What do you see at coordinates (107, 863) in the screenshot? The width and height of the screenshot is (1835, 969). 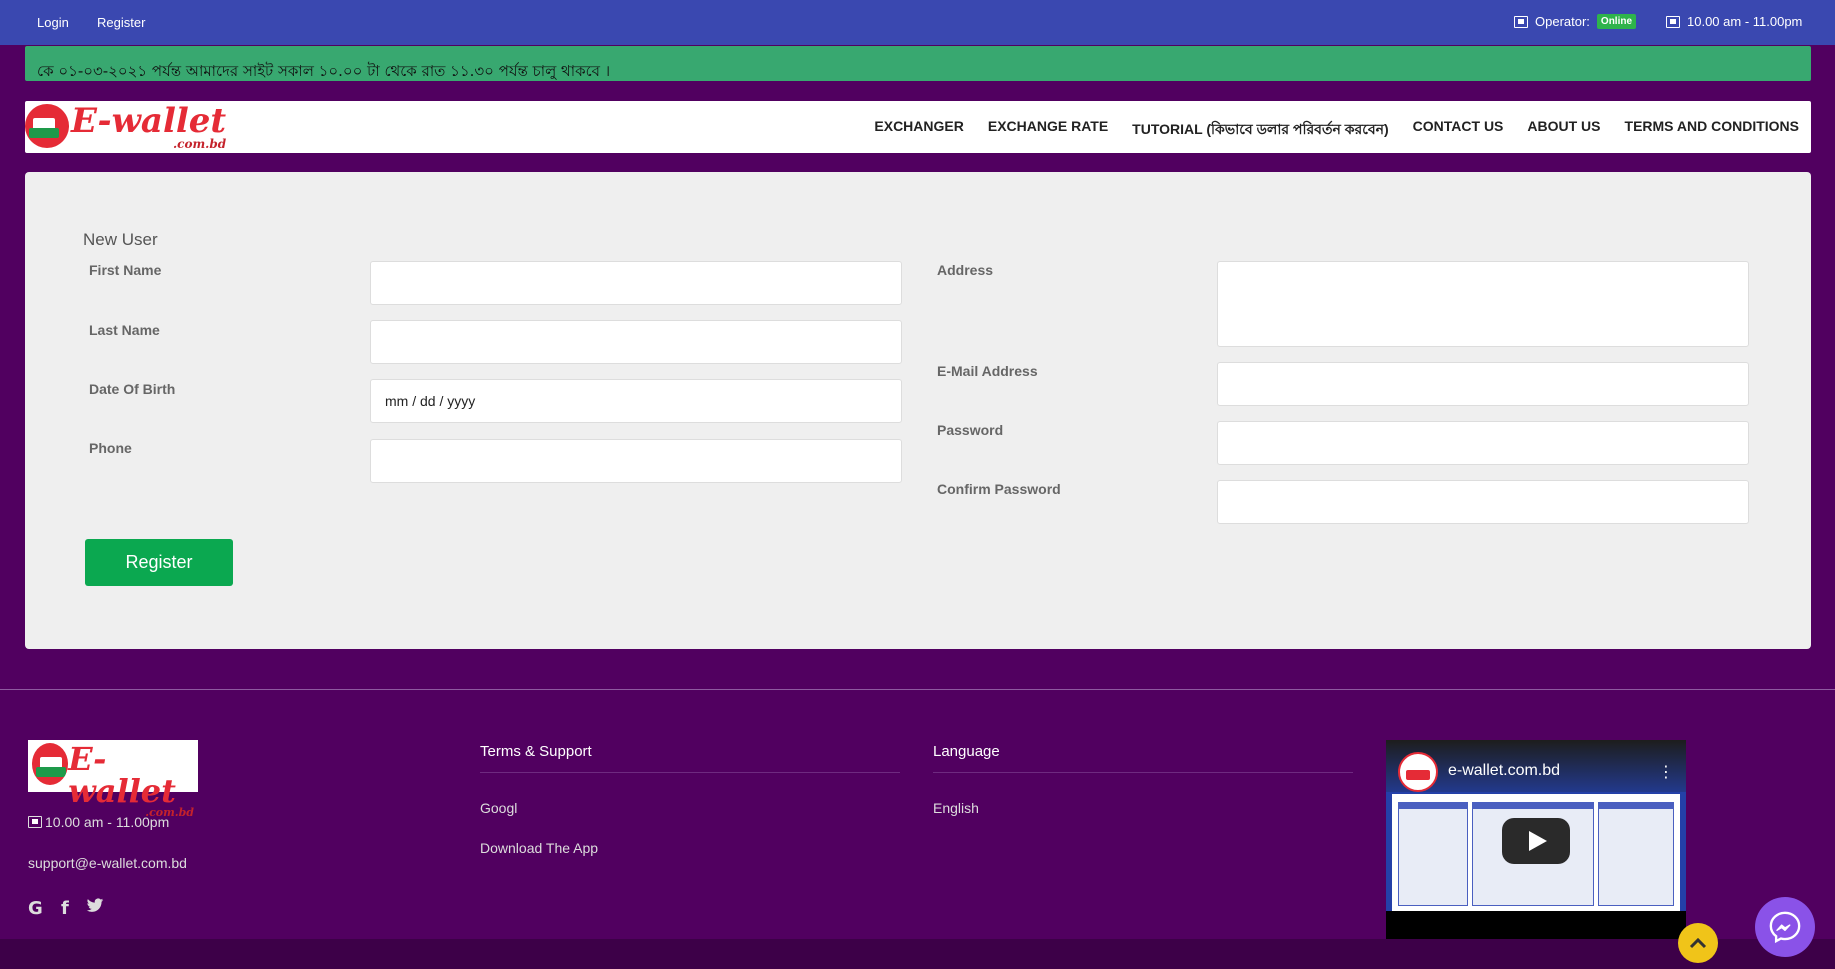 I see `footer-email: support@e-wallet.com.bd` at bounding box center [107, 863].